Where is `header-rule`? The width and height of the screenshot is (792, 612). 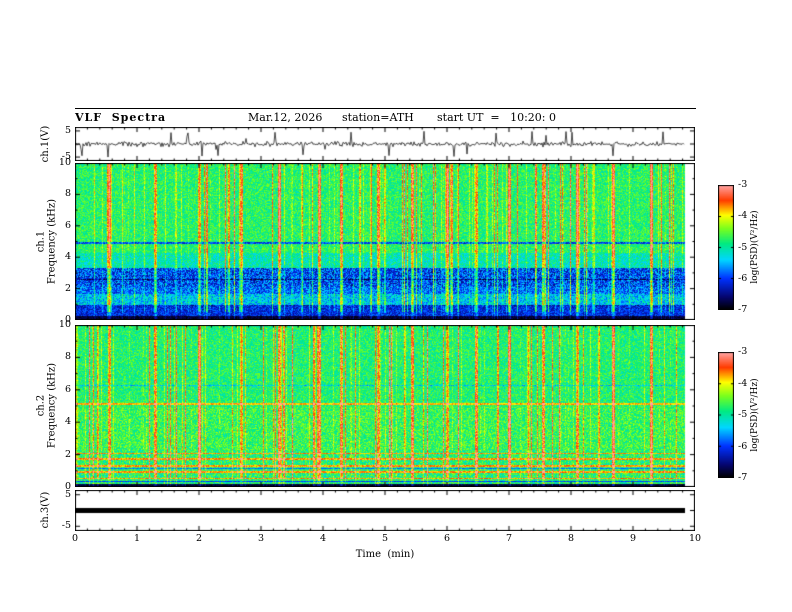
header-rule is located at coordinates (385, 108).